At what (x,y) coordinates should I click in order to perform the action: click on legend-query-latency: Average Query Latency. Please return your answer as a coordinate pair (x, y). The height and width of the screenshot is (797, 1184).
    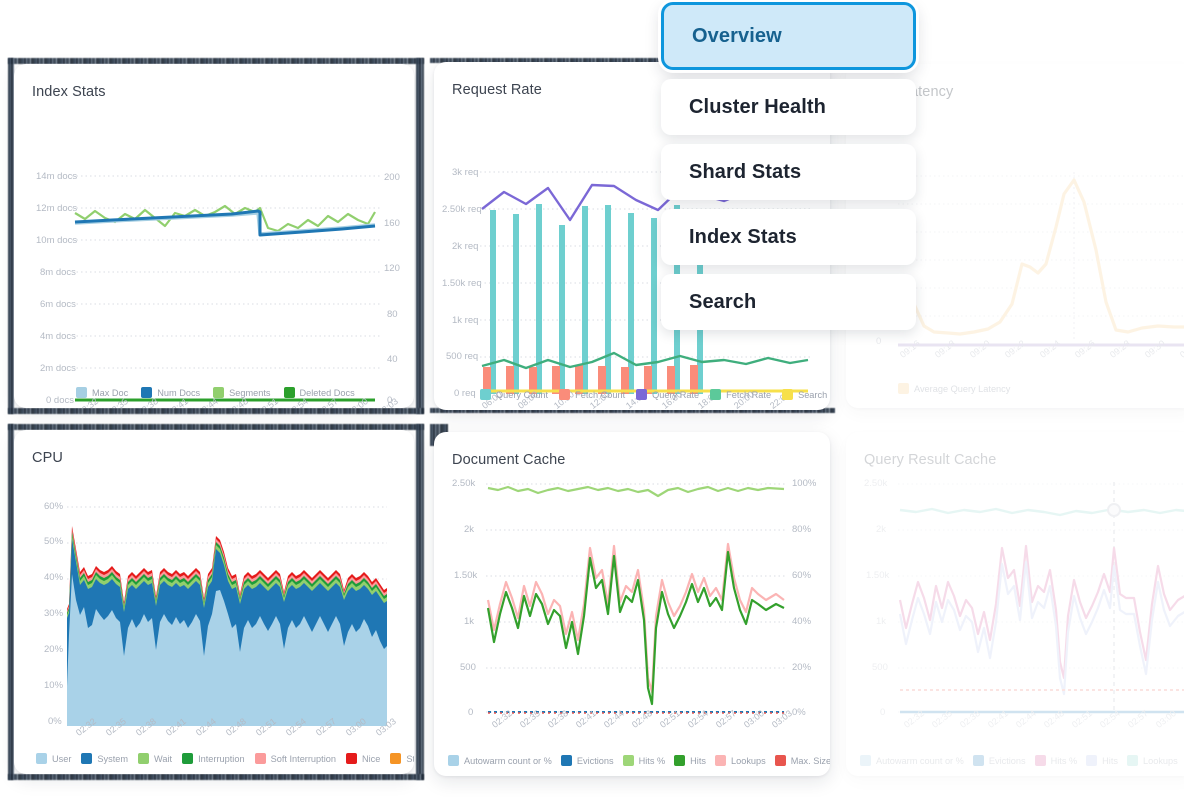
    Looking at the image, I should click on (954, 388).